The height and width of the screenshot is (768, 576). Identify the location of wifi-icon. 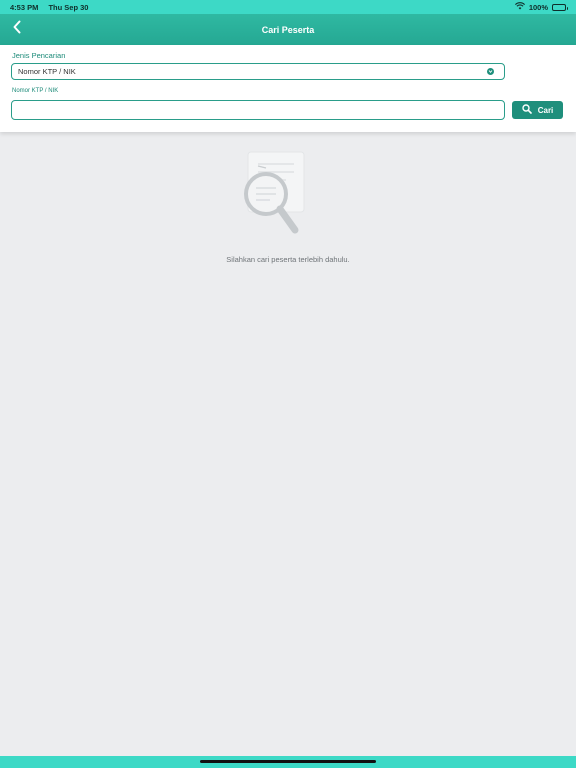
(519, 7).